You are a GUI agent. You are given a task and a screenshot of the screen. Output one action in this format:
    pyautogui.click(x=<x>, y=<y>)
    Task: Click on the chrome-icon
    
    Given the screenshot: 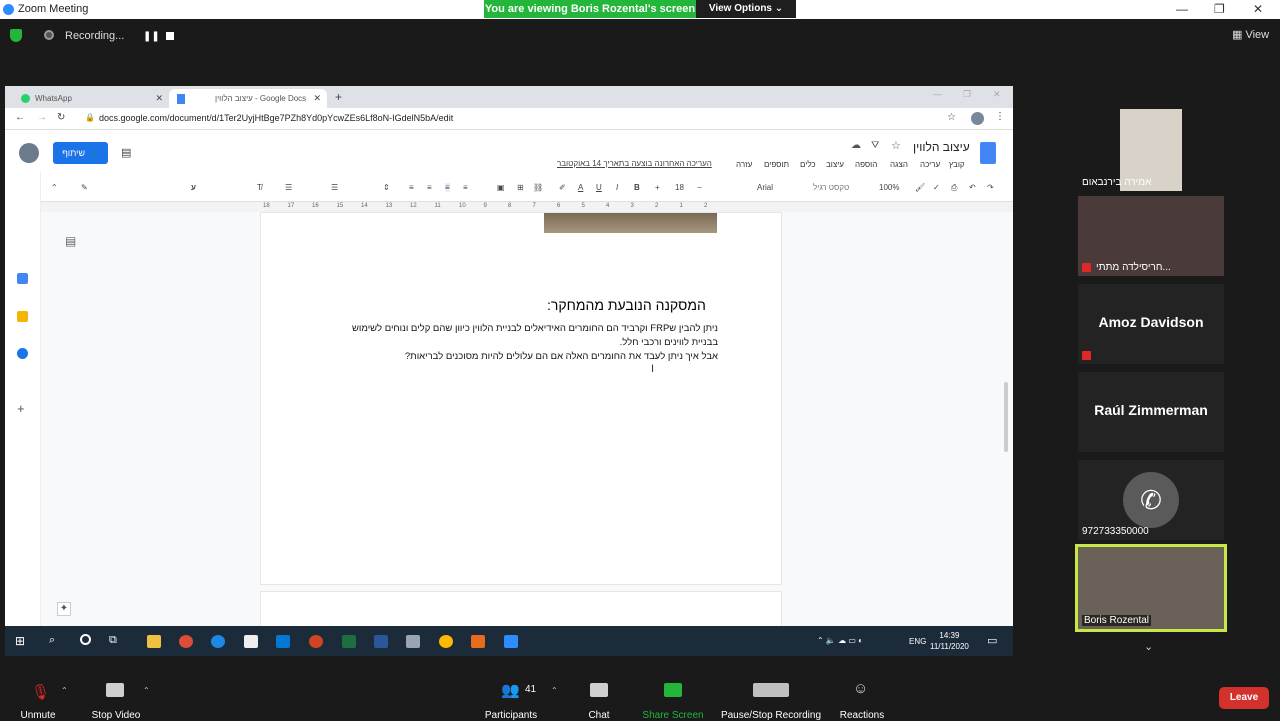 What is the action you would take?
    pyautogui.click(x=186, y=641)
    